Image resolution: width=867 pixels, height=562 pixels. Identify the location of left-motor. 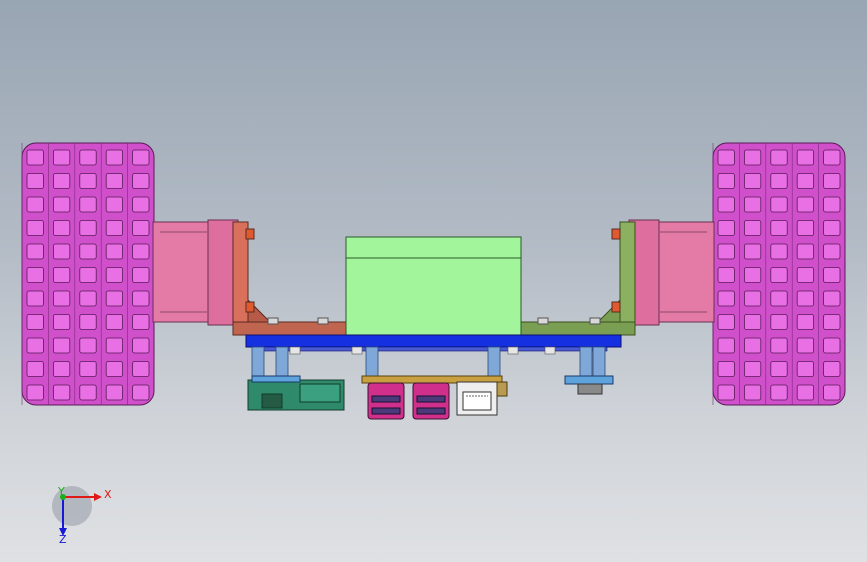
(195, 272).